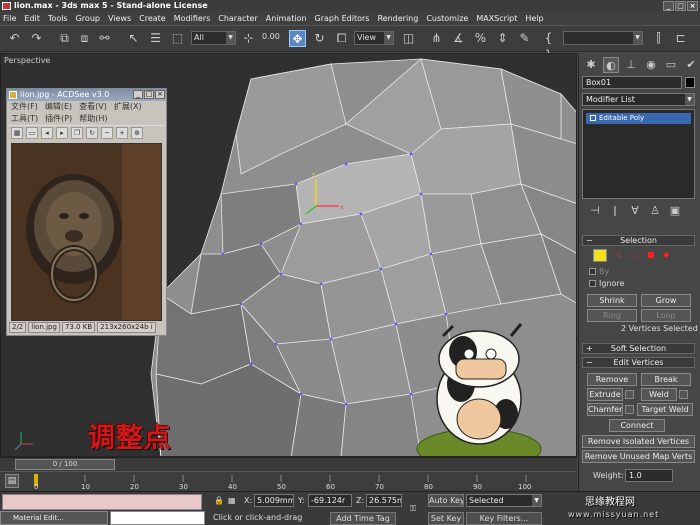  What do you see at coordinates (77, 132) in the screenshot?
I see `copy-icon: ❐` at bounding box center [77, 132].